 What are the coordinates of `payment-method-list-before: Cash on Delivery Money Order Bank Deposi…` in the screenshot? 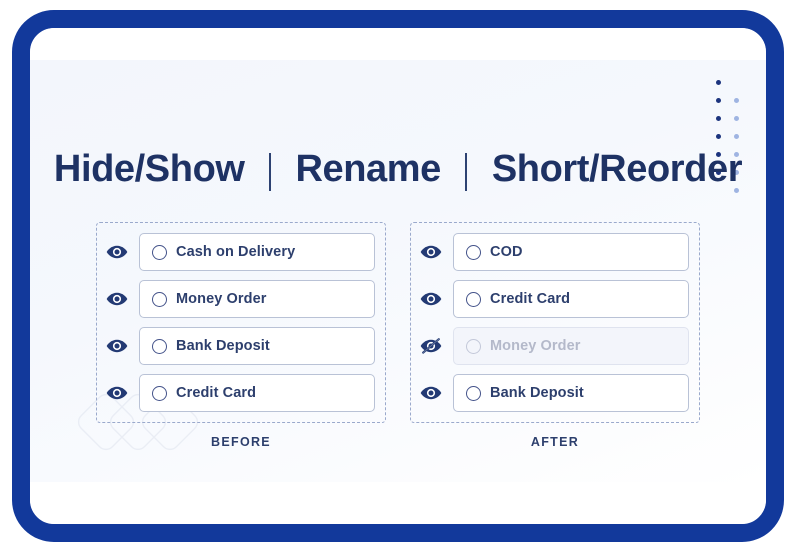 It's located at (241, 322).